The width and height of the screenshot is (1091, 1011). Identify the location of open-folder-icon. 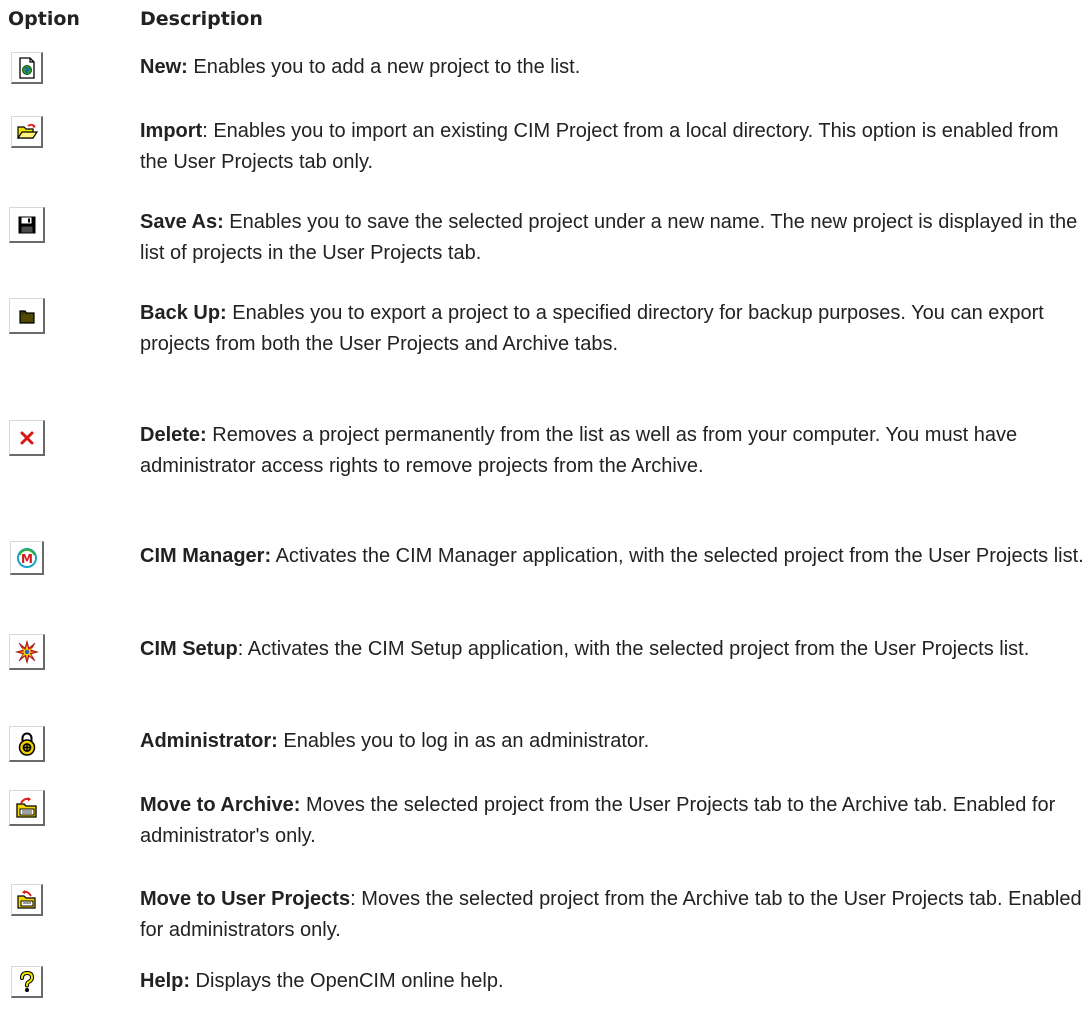
(27, 132).